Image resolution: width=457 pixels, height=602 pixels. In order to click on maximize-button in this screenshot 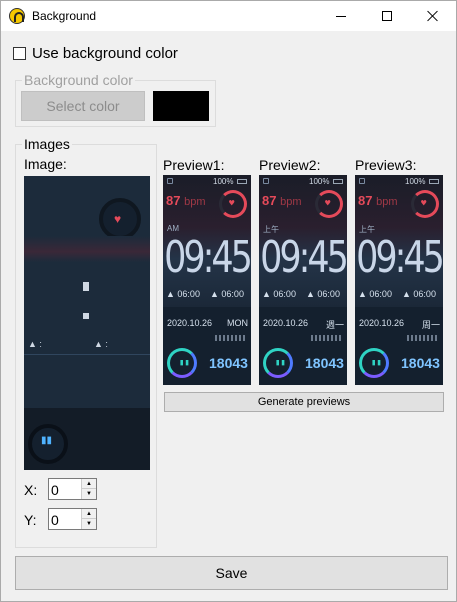, I will do `click(387, 16)`.